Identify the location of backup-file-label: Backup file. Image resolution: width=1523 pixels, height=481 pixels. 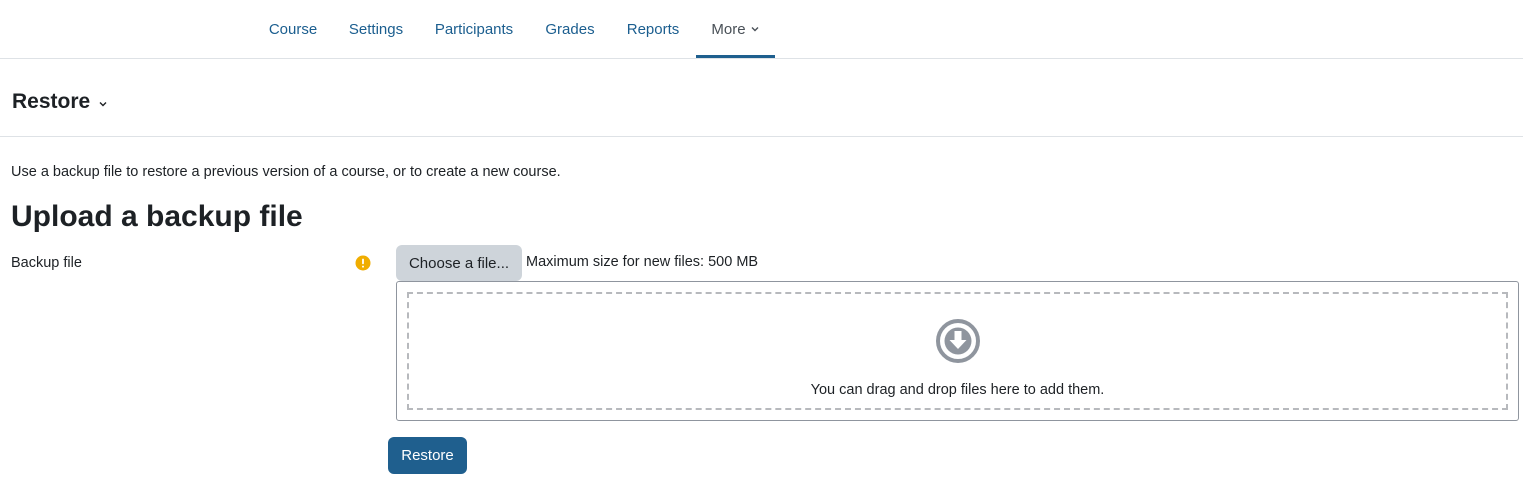
(46, 263).